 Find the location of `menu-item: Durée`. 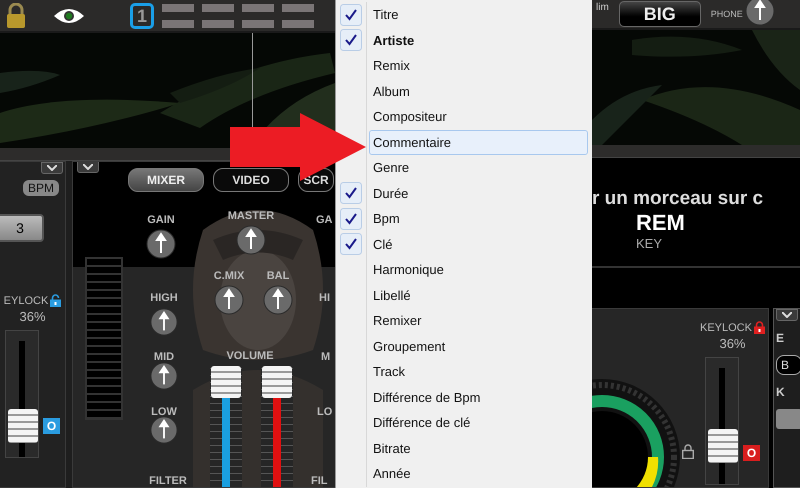

menu-item: Durée is located at coordinates (478, 193).